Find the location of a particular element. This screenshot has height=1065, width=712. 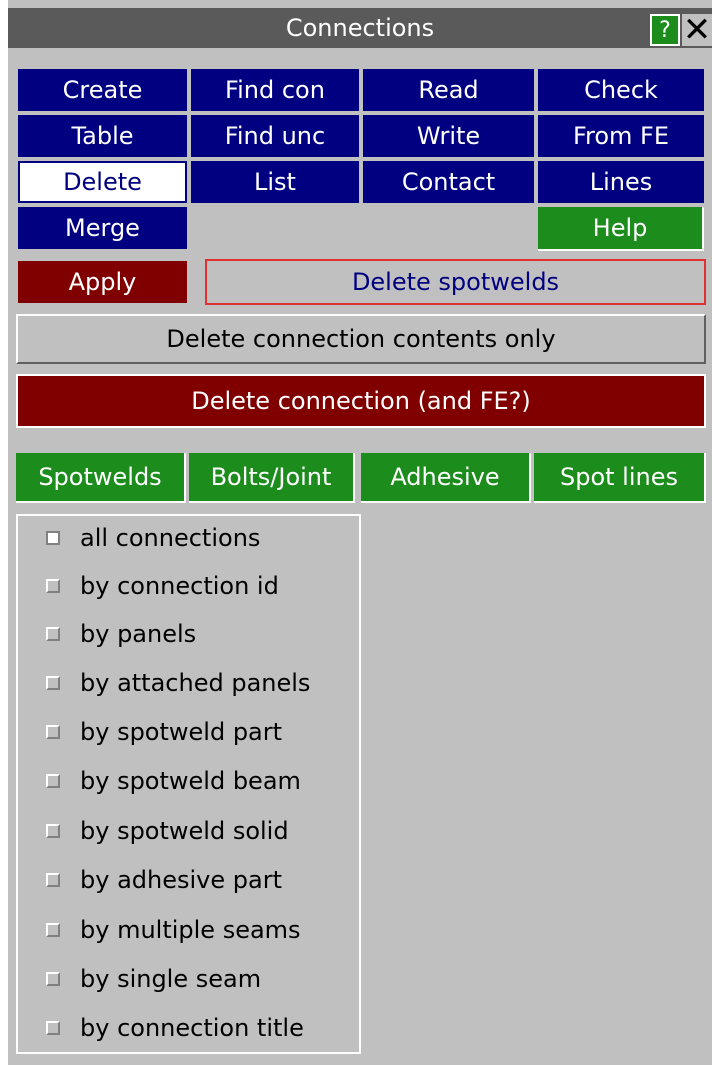

option-label: by connection id is located at coordinates (179, 586).